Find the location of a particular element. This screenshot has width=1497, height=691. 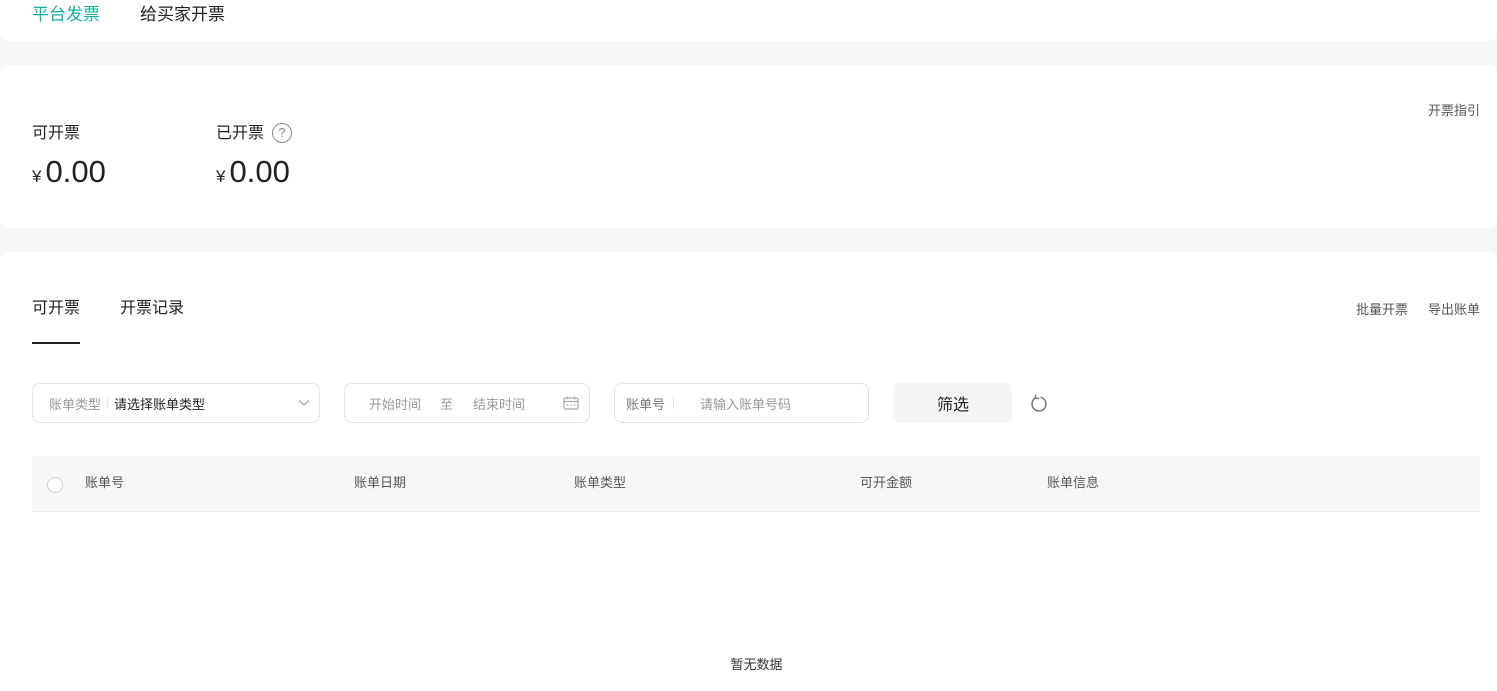

top-tab-bar: 平台发票 给买家开票 is located at coordinates (748, 20).